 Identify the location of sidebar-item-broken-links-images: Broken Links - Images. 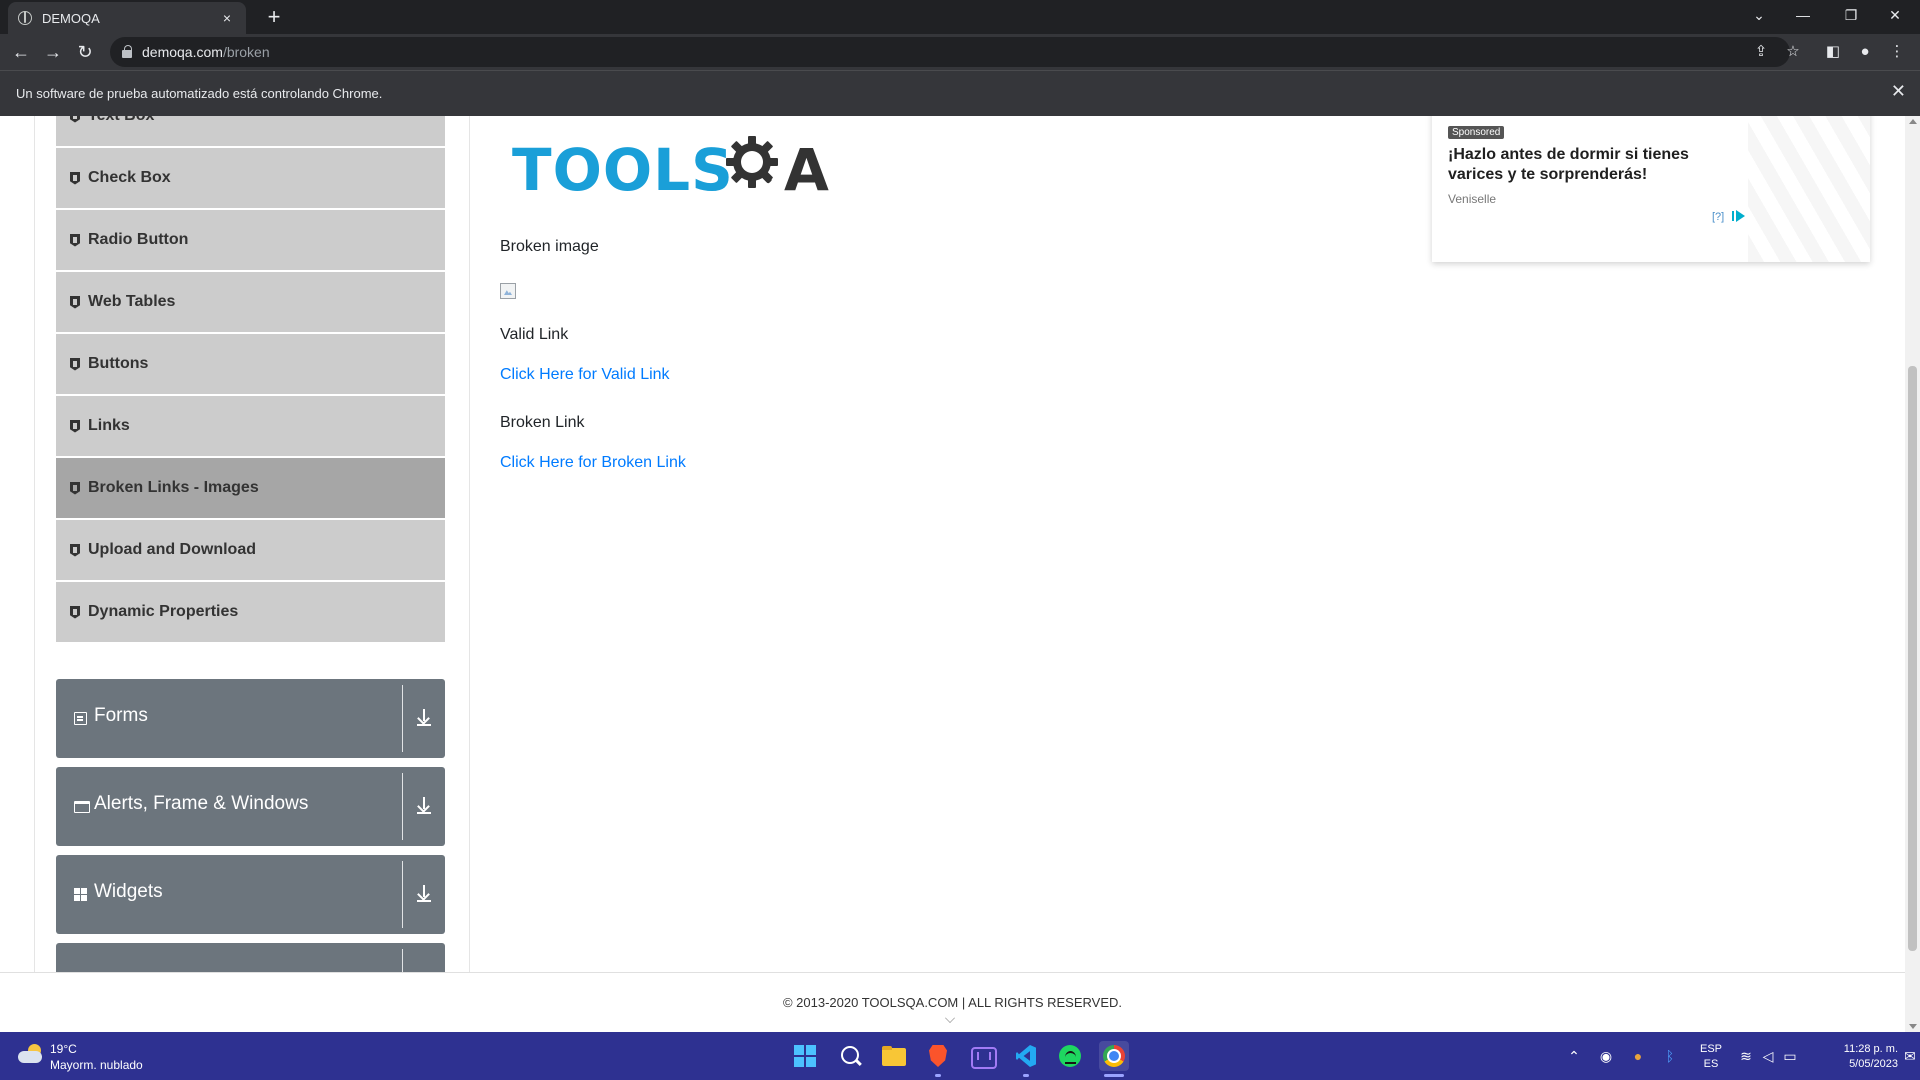
(250, 489).